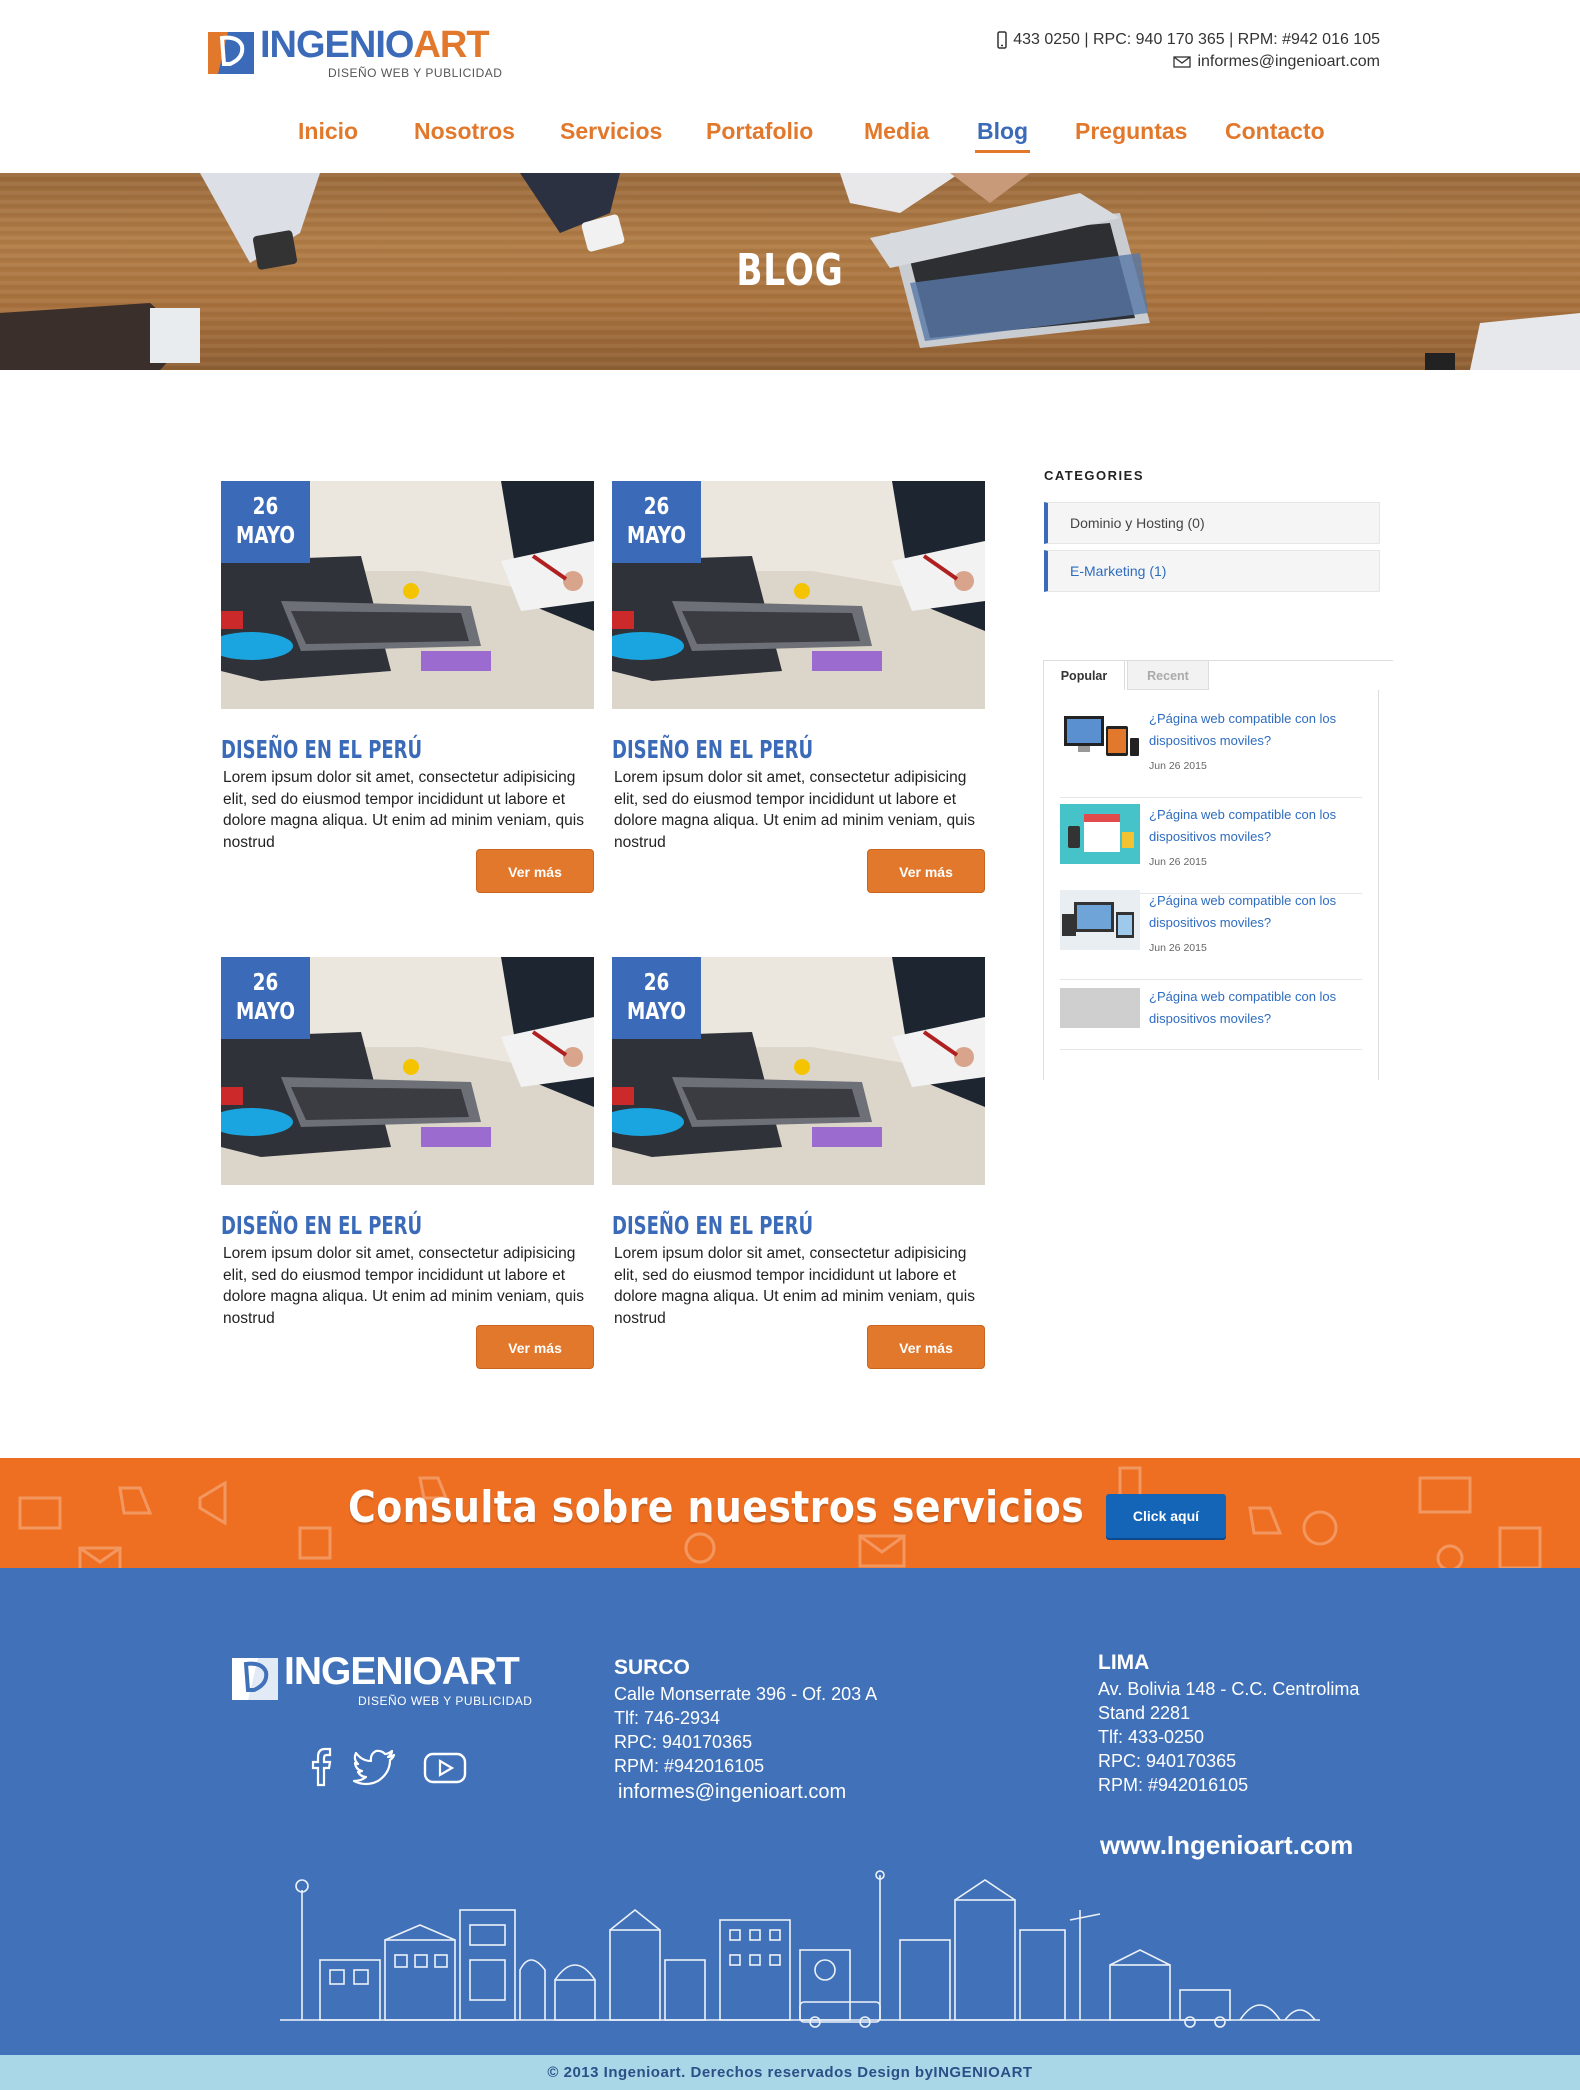 The image size is (1580, 2090). Describe the element at coordinates (1275, 131) in the screenshot. I see `nav-item-contacto: Contacto` at that location.